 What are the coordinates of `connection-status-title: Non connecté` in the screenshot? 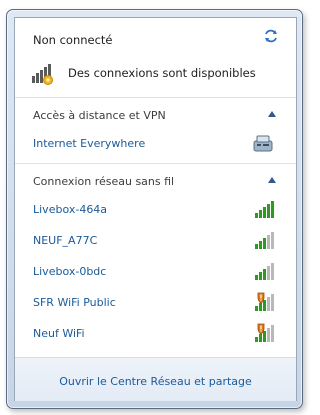 It's located at (73, 40).